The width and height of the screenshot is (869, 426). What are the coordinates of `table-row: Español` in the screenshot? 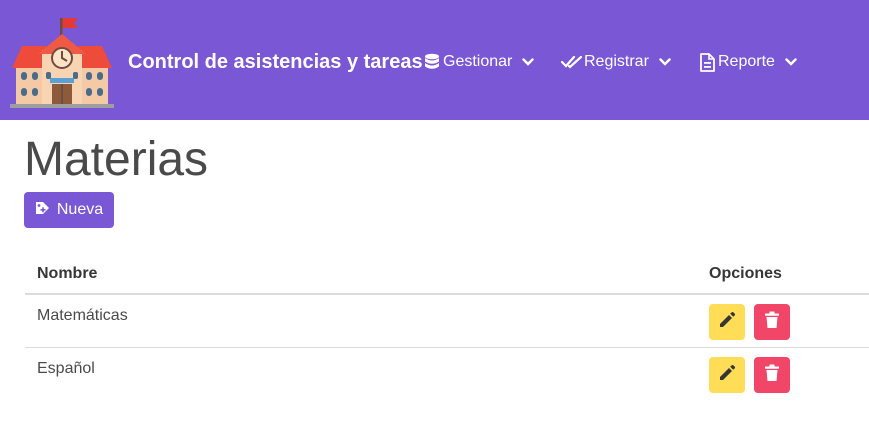 It's located at (447, 374).